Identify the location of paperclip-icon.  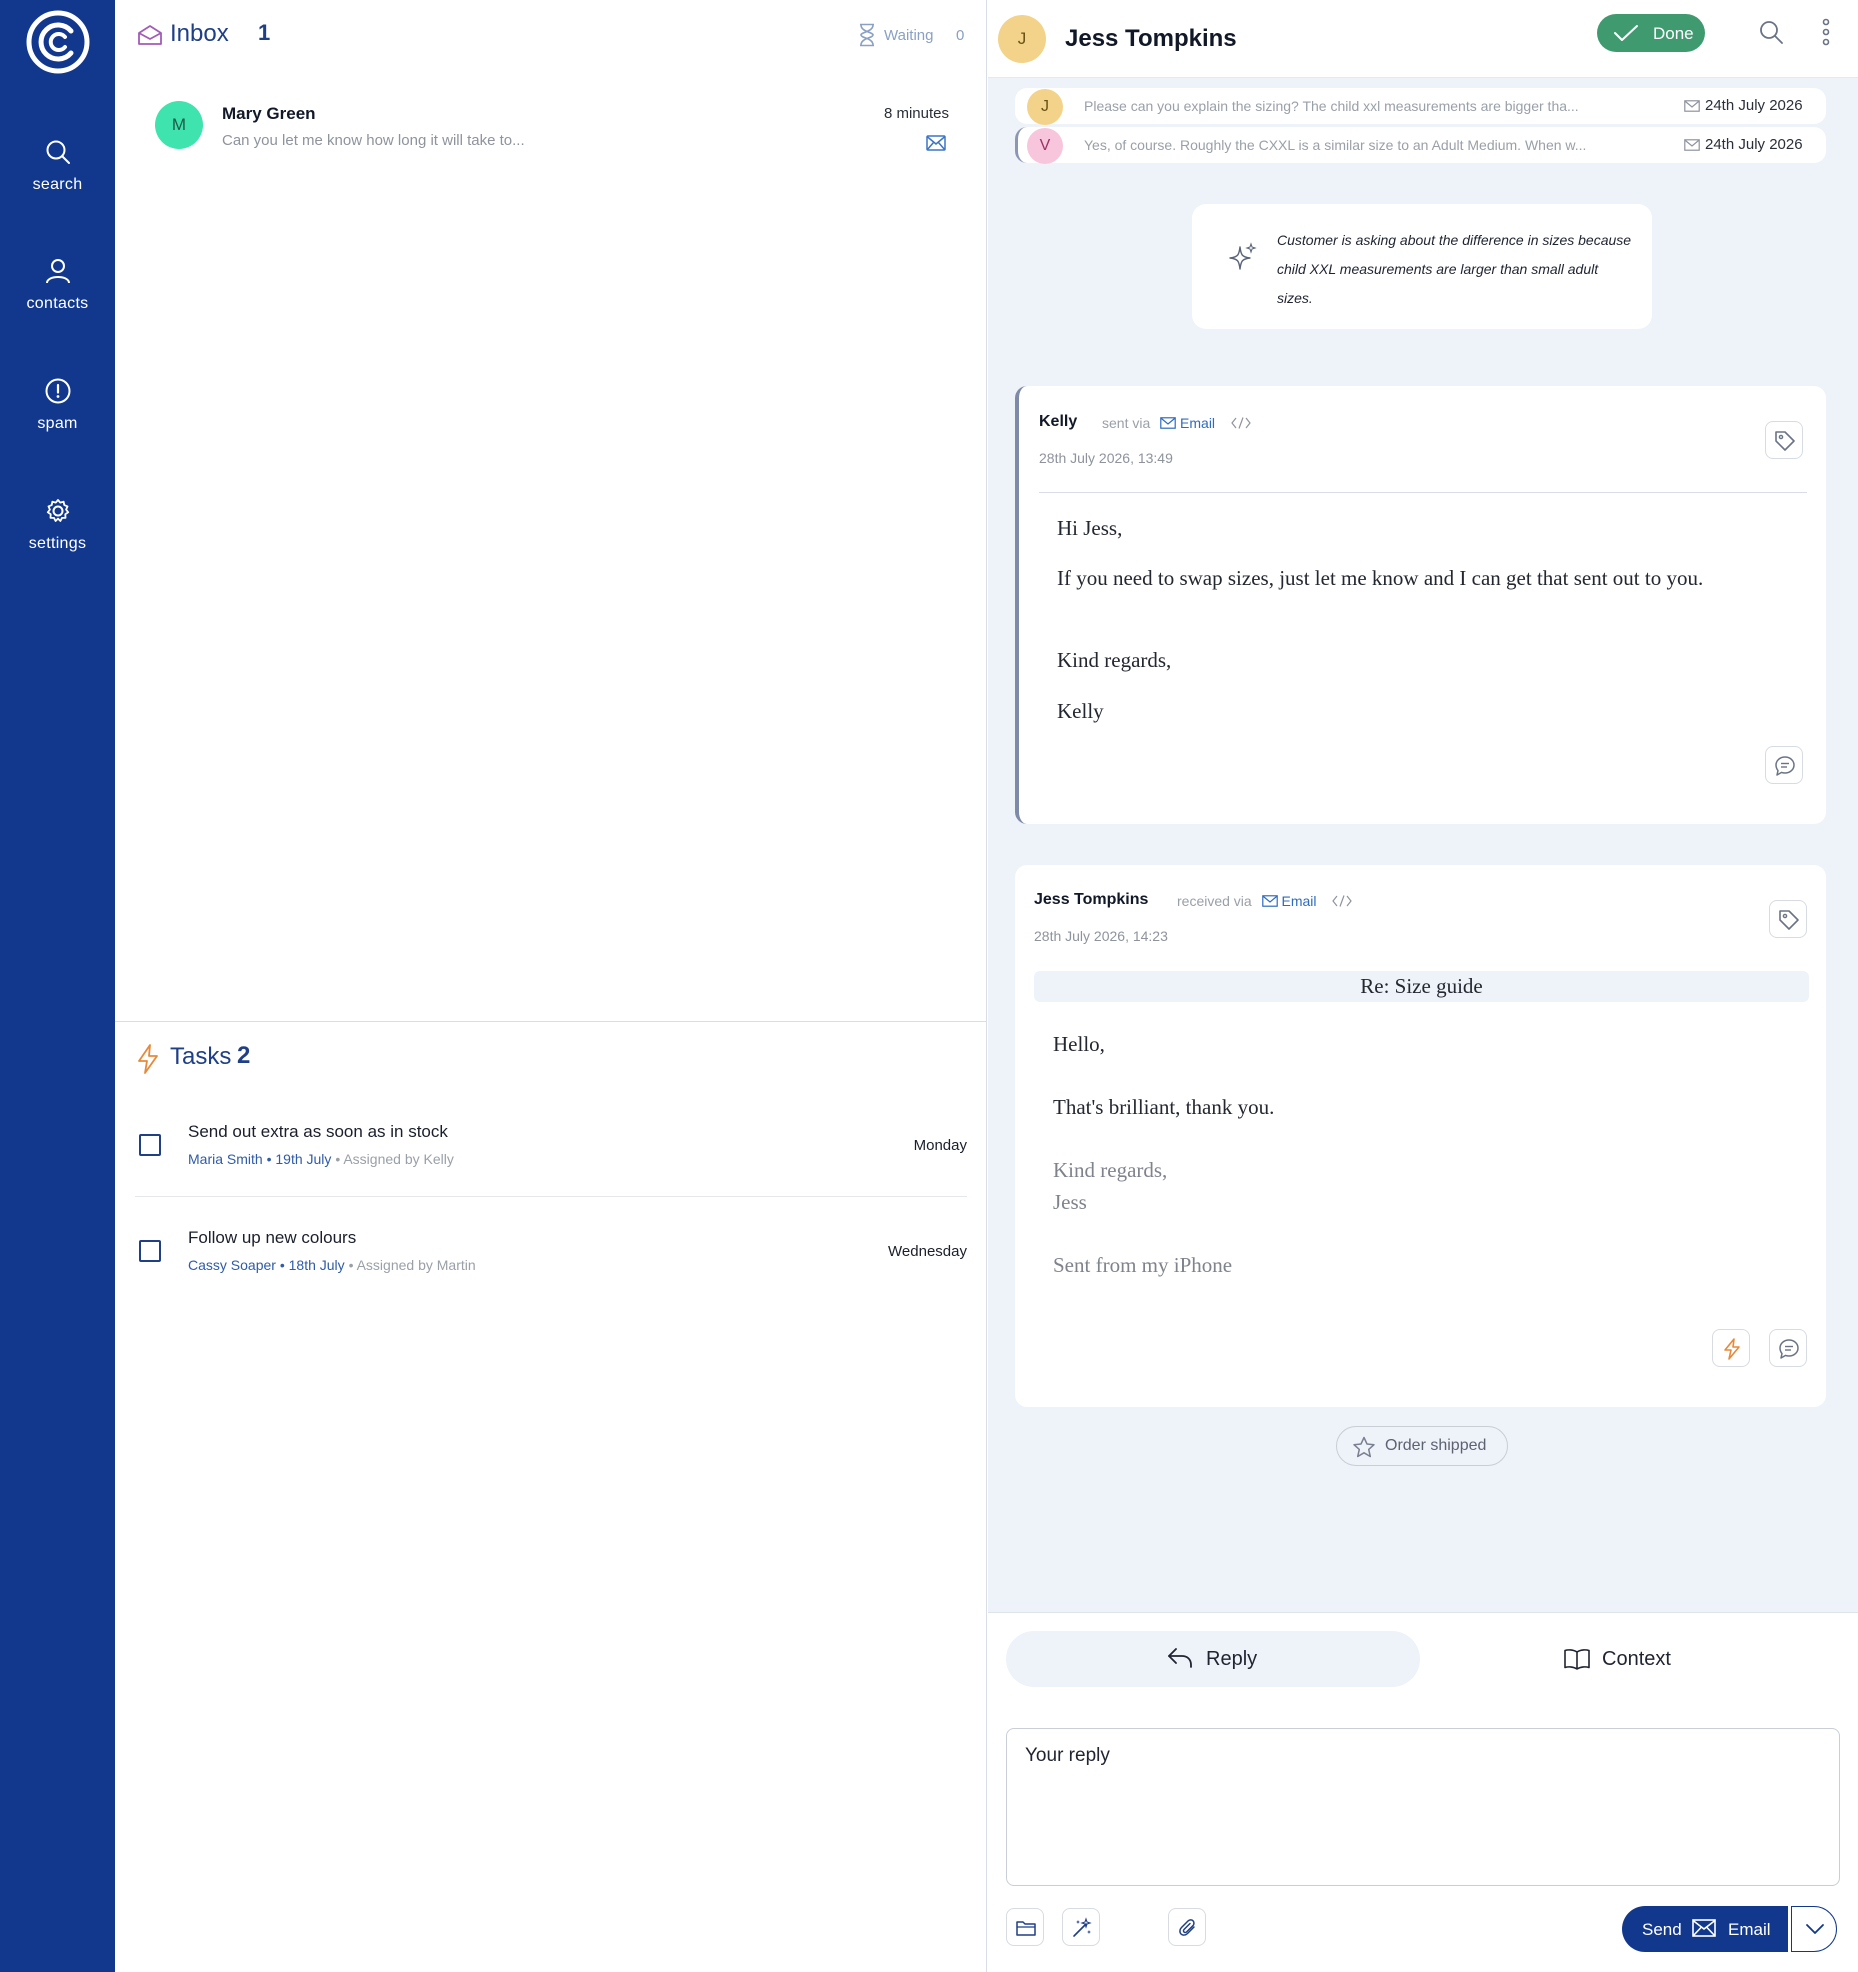
(1187, 1927).